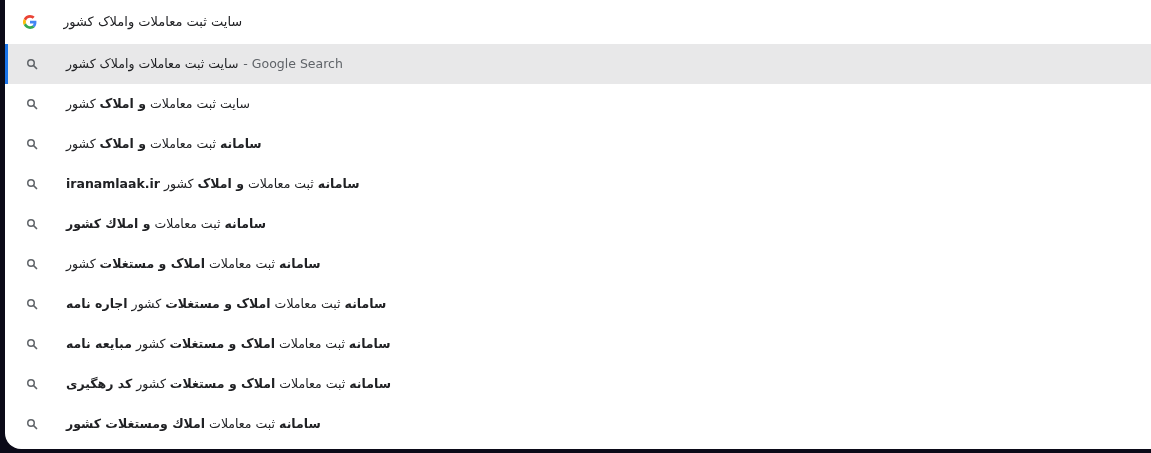 This screenshot has width=1151, height=453. Describe the element at coordinates (578, 304) in the screenshot. I see `suggestion-item: سامانه ثبت معاملات املاک و مستغلات کشور اجاره نامه` at that location.